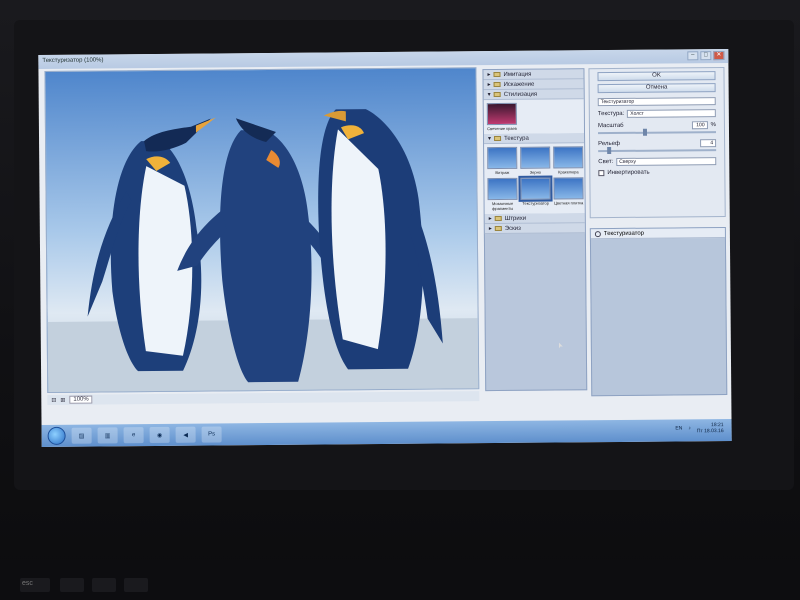  What do you see at coordinates (657, 151) in the screenshot?
I see `relief-slider` at bounding box center [657, 151].